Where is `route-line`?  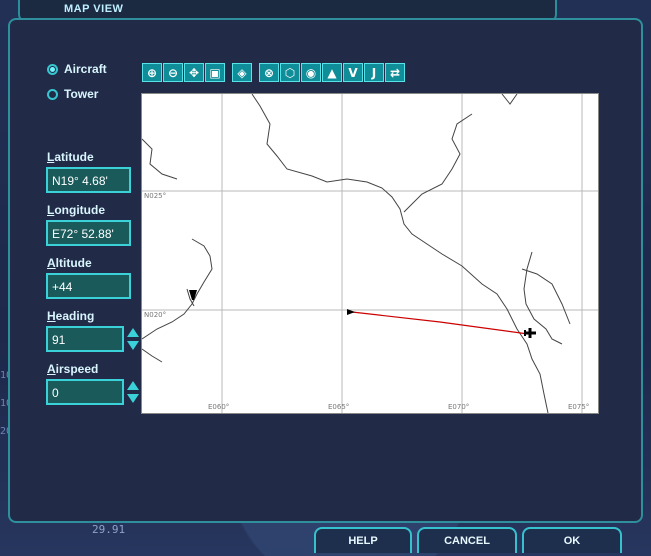
route-line is located at coordinates (440, 323).